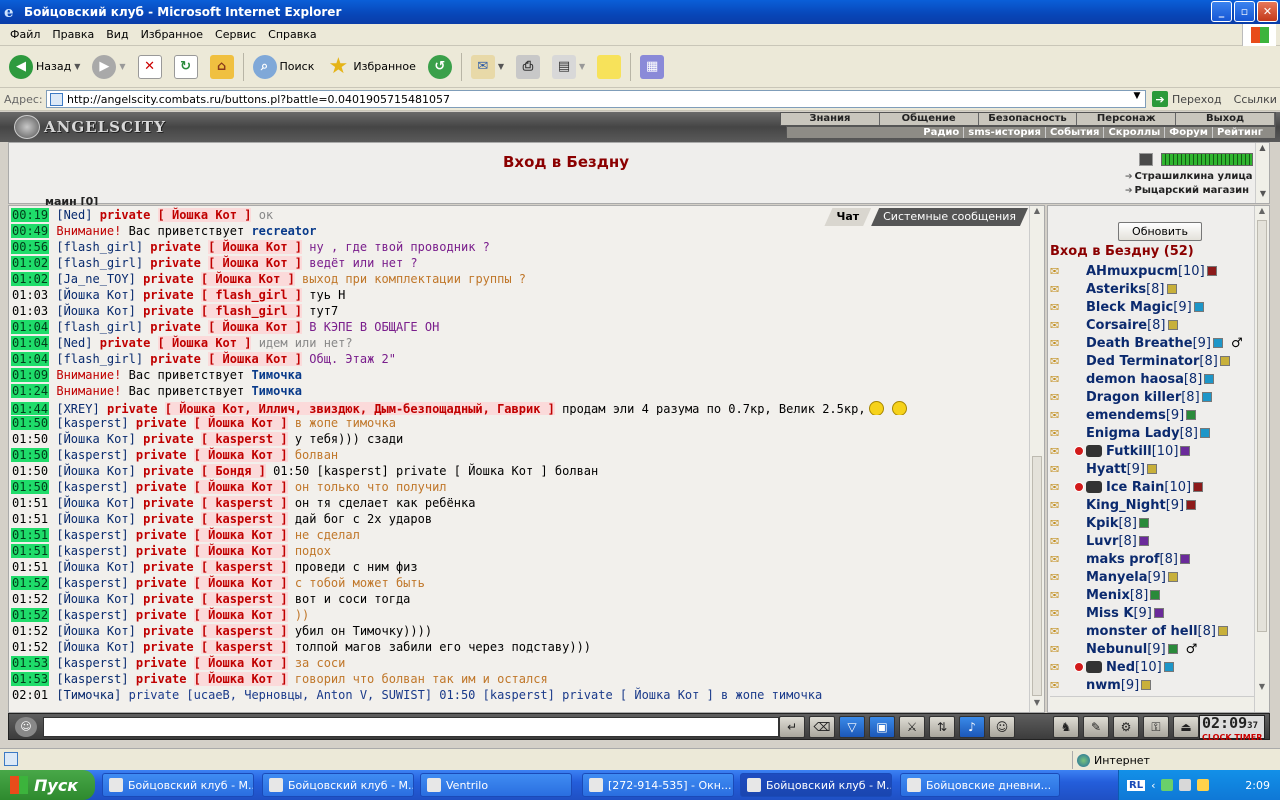  What do you see at coordinates (88, 695) in the screenshot?
I see `chat-sender: [Тимочка]` at bounding box center [88, 695].